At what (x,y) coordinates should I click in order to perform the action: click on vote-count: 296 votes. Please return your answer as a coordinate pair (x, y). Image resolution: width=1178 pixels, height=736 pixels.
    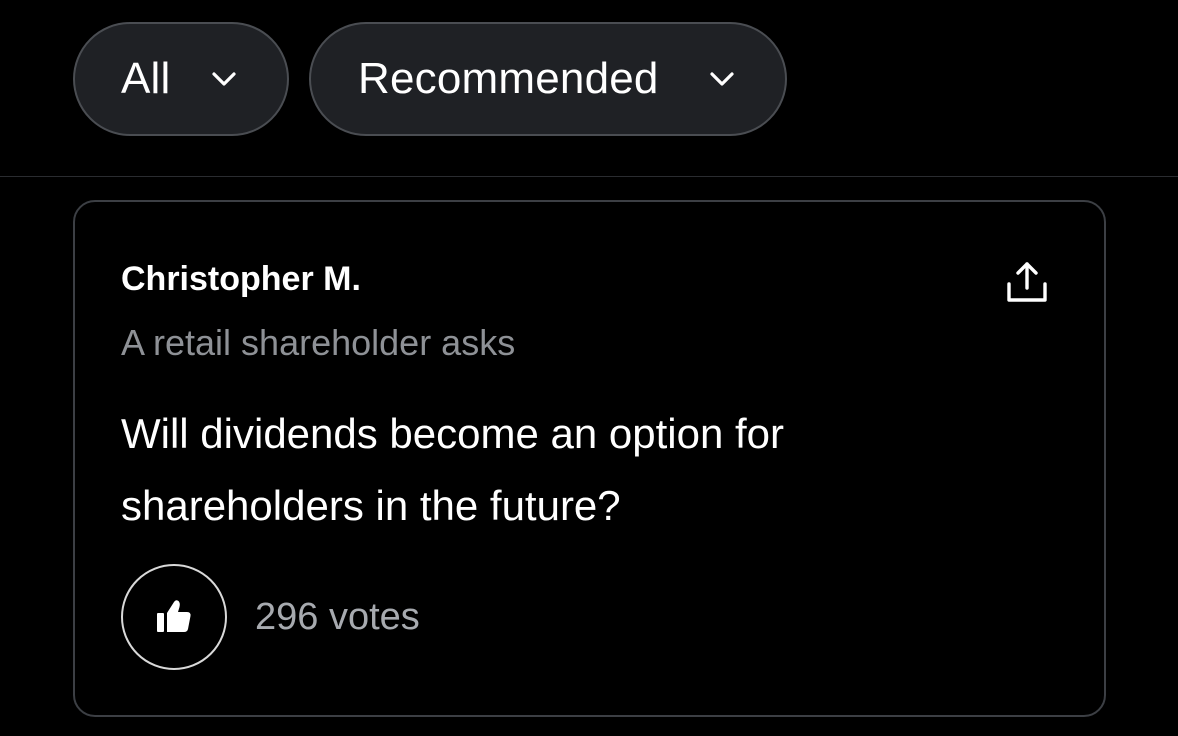
    Looking at the image, I should click on (337, 617).